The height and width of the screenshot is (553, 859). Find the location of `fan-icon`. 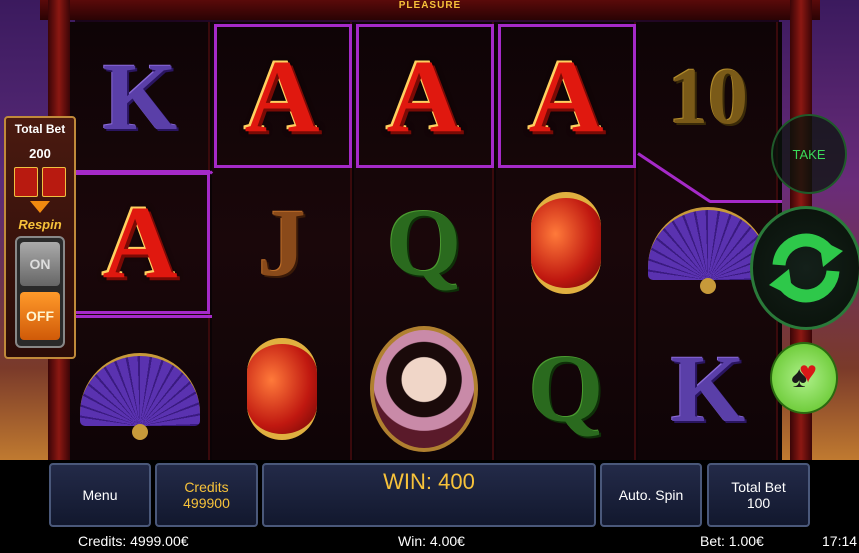

fan-icon is located at coordinates (140, 396).